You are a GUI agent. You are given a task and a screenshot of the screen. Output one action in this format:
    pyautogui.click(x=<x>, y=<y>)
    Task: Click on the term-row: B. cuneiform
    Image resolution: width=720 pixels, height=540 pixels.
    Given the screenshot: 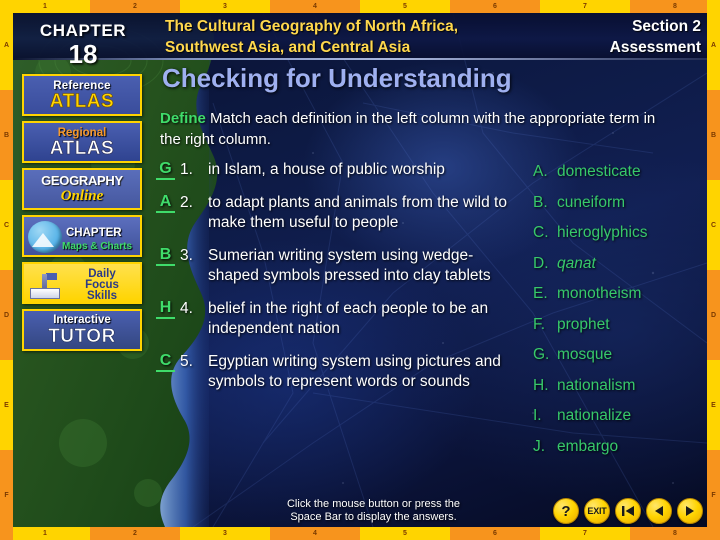 What is the action you would take?
    pyautogui.click(x=623, y=202)
    